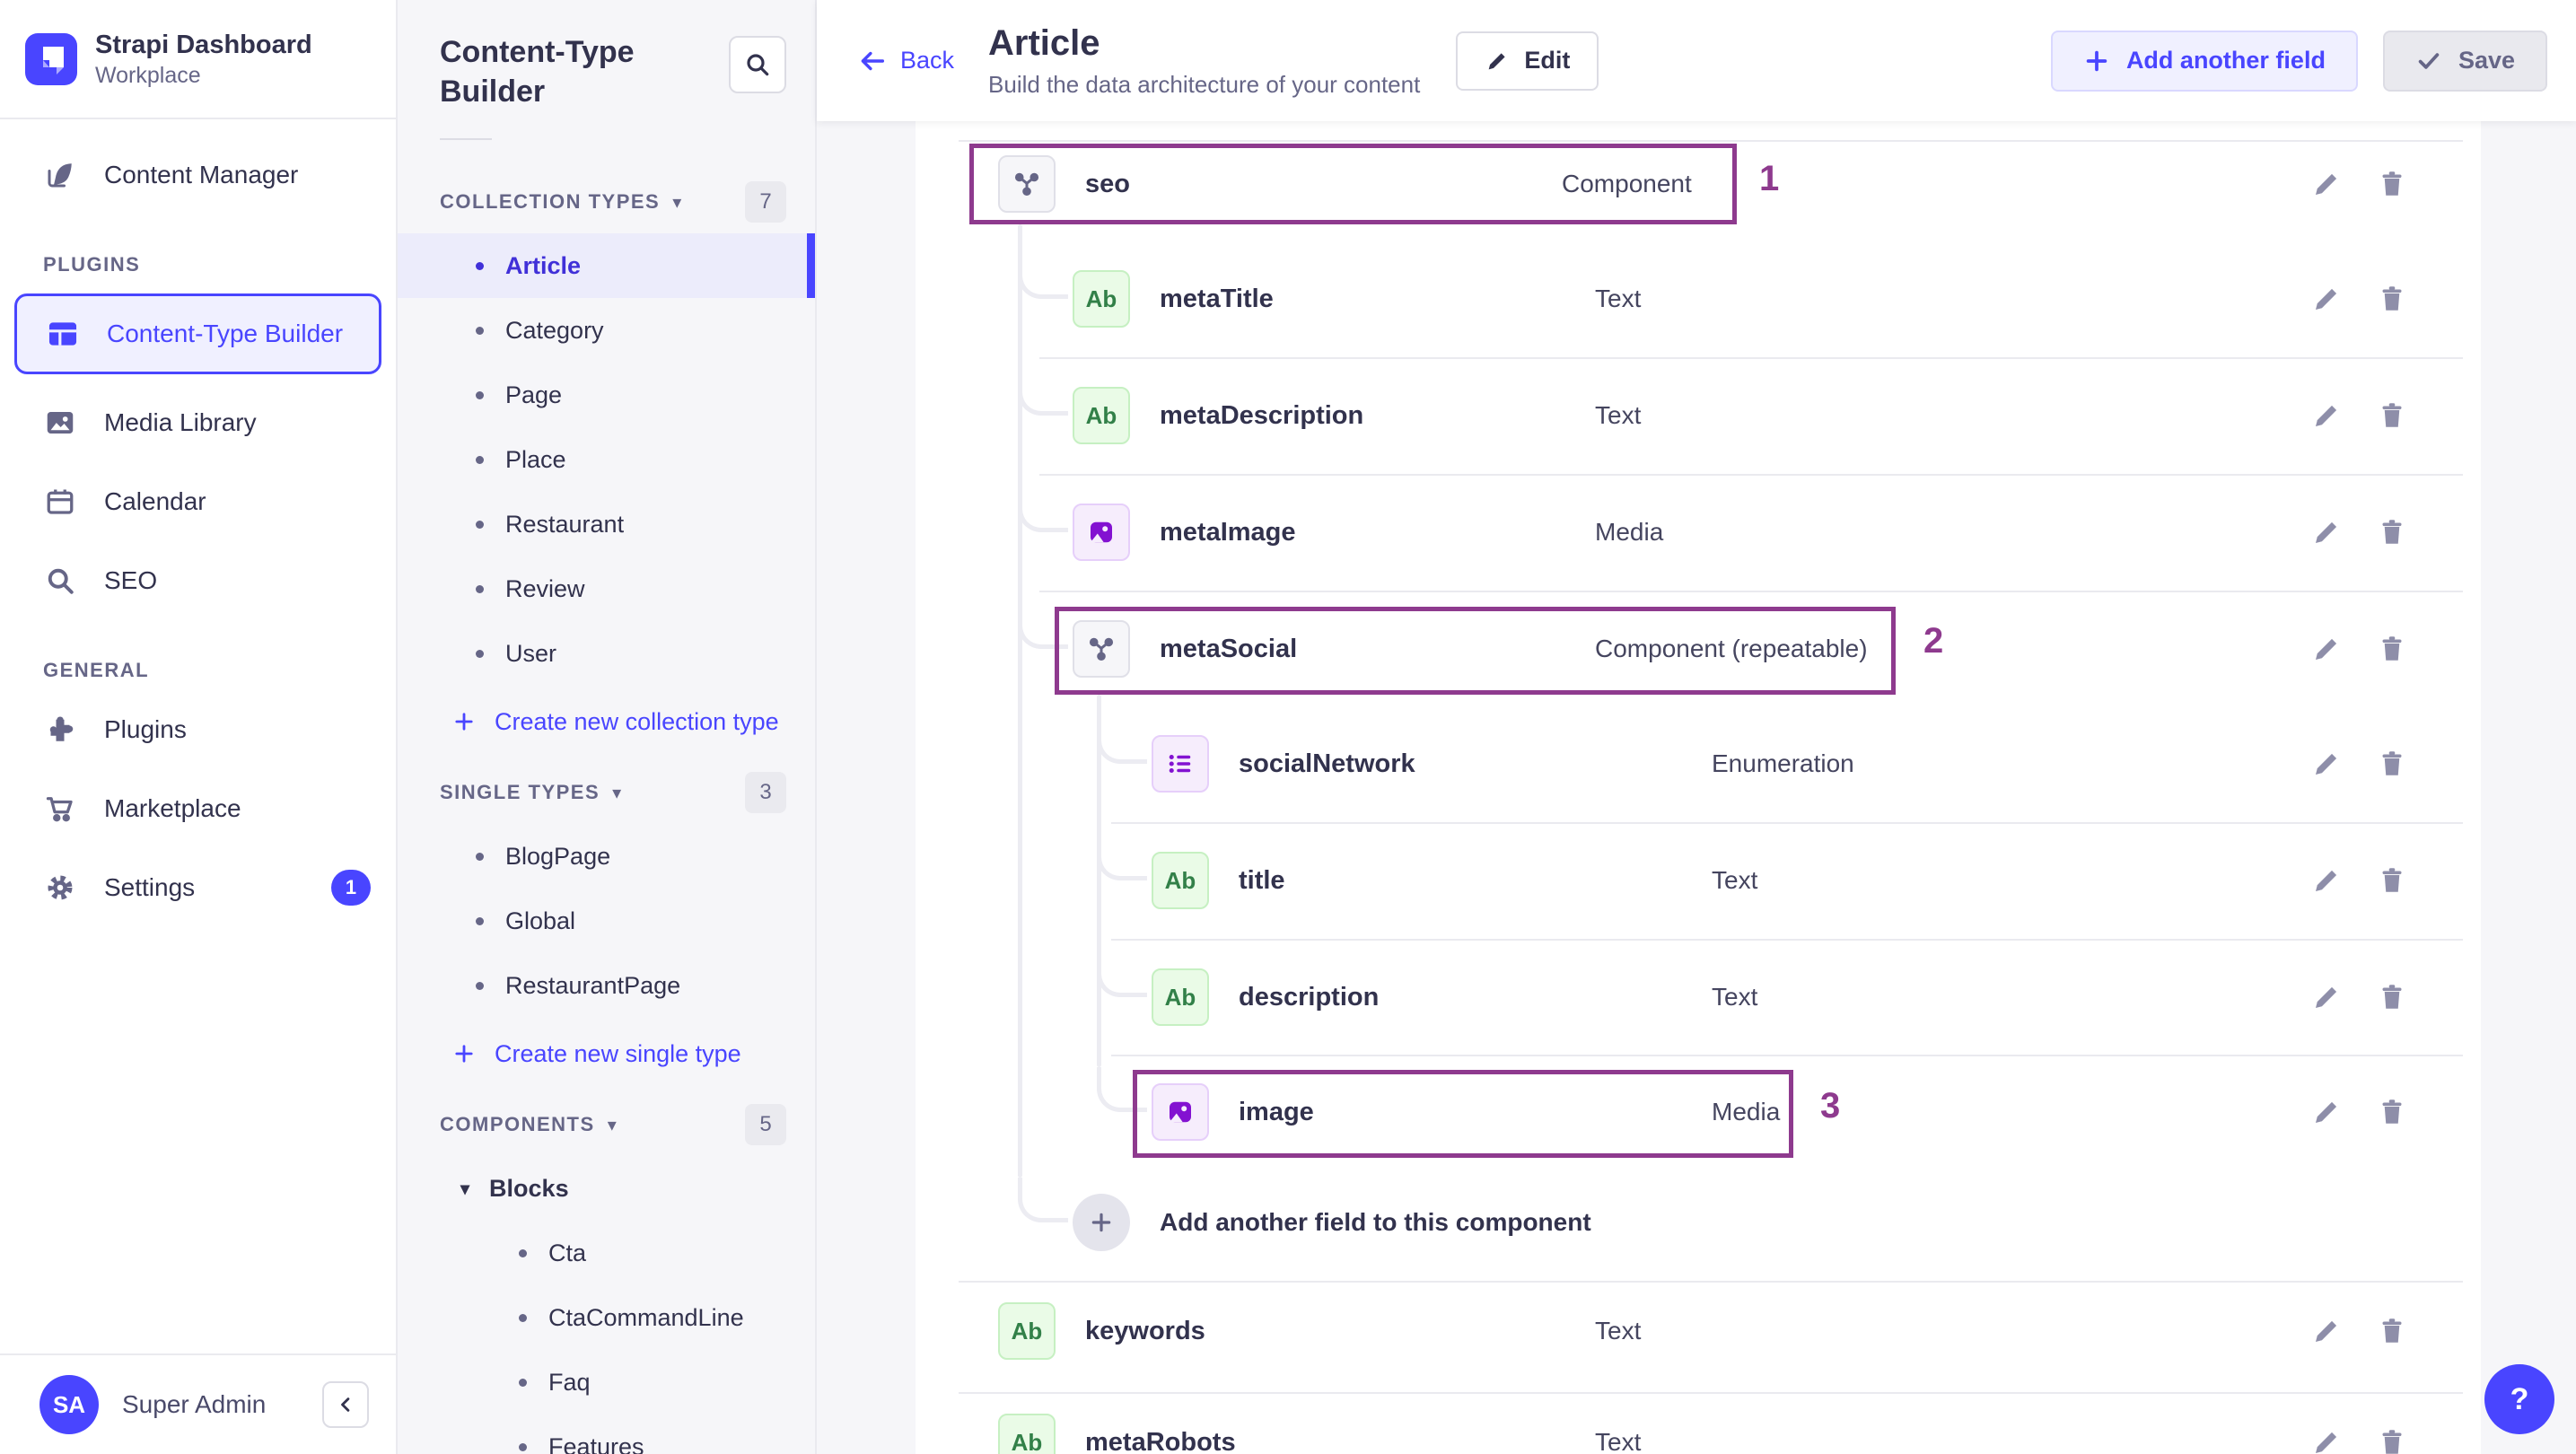  What do you see at coordinates (201, 174) in the screenshot?
I see `sidebar-item-label: Content Manager` at bounding box center [201, 174].